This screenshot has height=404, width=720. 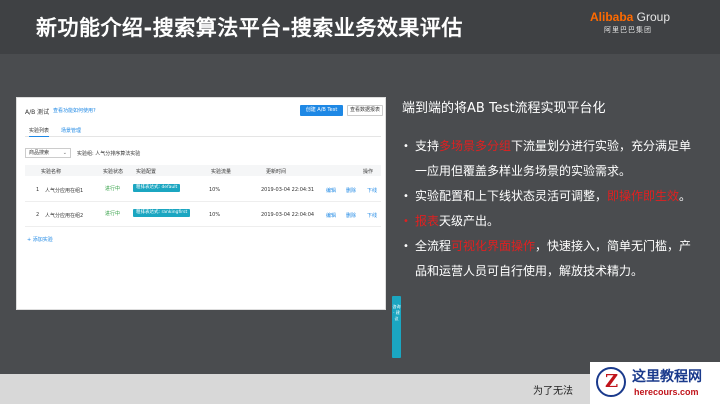 What do you see at coordinates (612, 17) in the screenshot?
I see `logo-text-a: Alibaba` at bounding box center [612, 17].